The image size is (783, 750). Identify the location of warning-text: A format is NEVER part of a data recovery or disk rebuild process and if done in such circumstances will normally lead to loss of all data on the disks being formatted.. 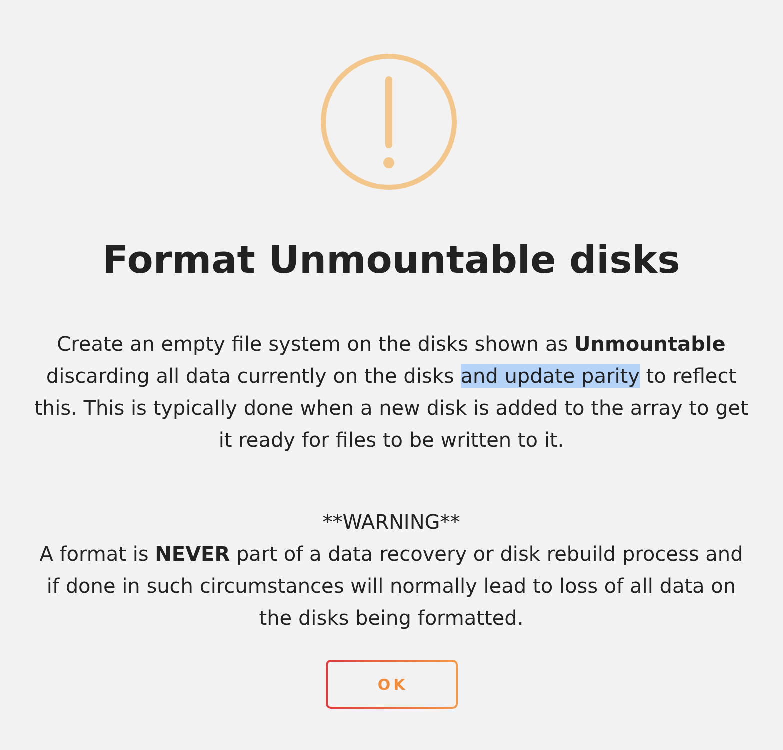
(391, 586).